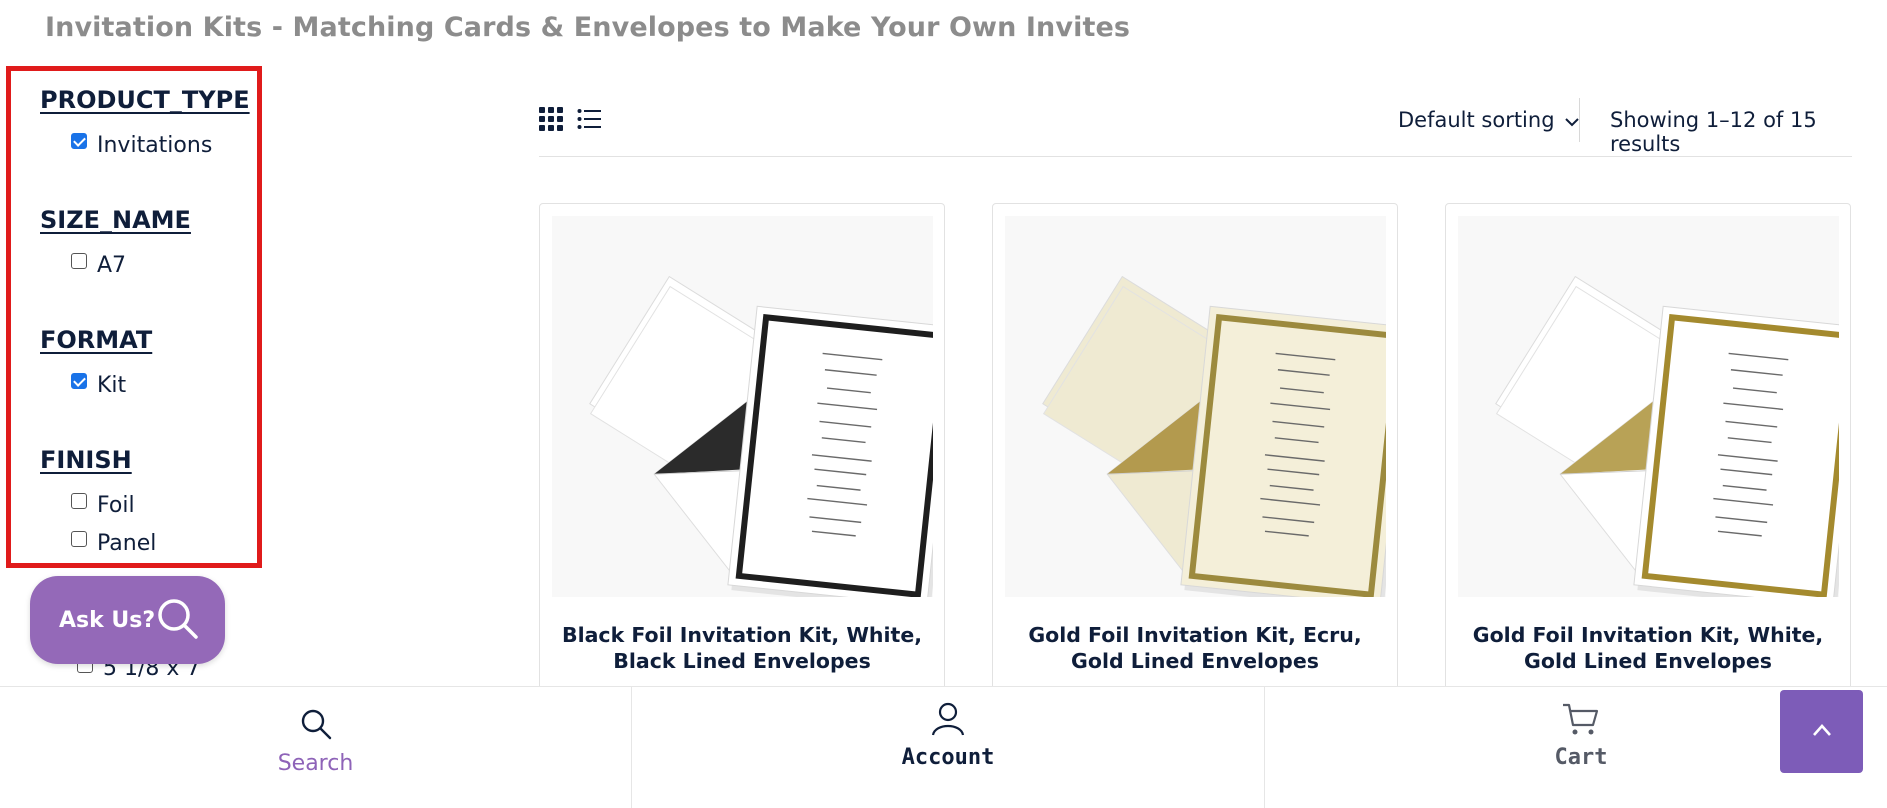 This screenshot has height=808, width=1887. Describe the element at coordinates (155, 145) in the screenshot. I see `filter-option-label: Invitations` at that location.